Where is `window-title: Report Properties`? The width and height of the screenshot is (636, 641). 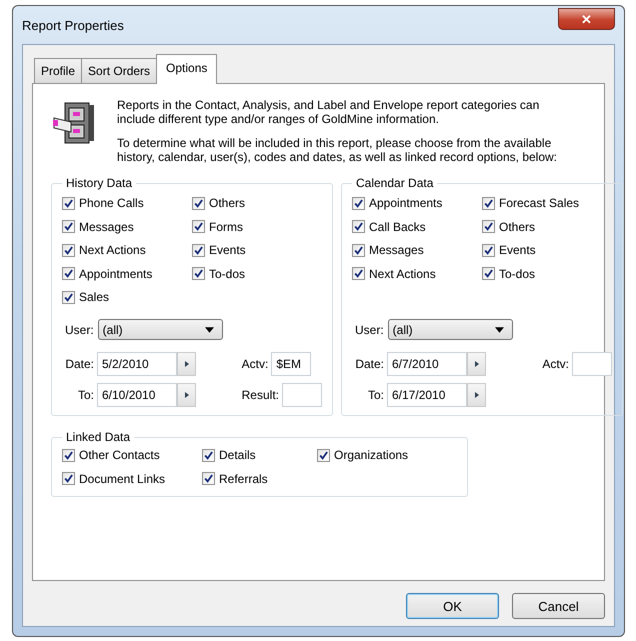 window-title: Report Properties is located at coordinates (73, 25).